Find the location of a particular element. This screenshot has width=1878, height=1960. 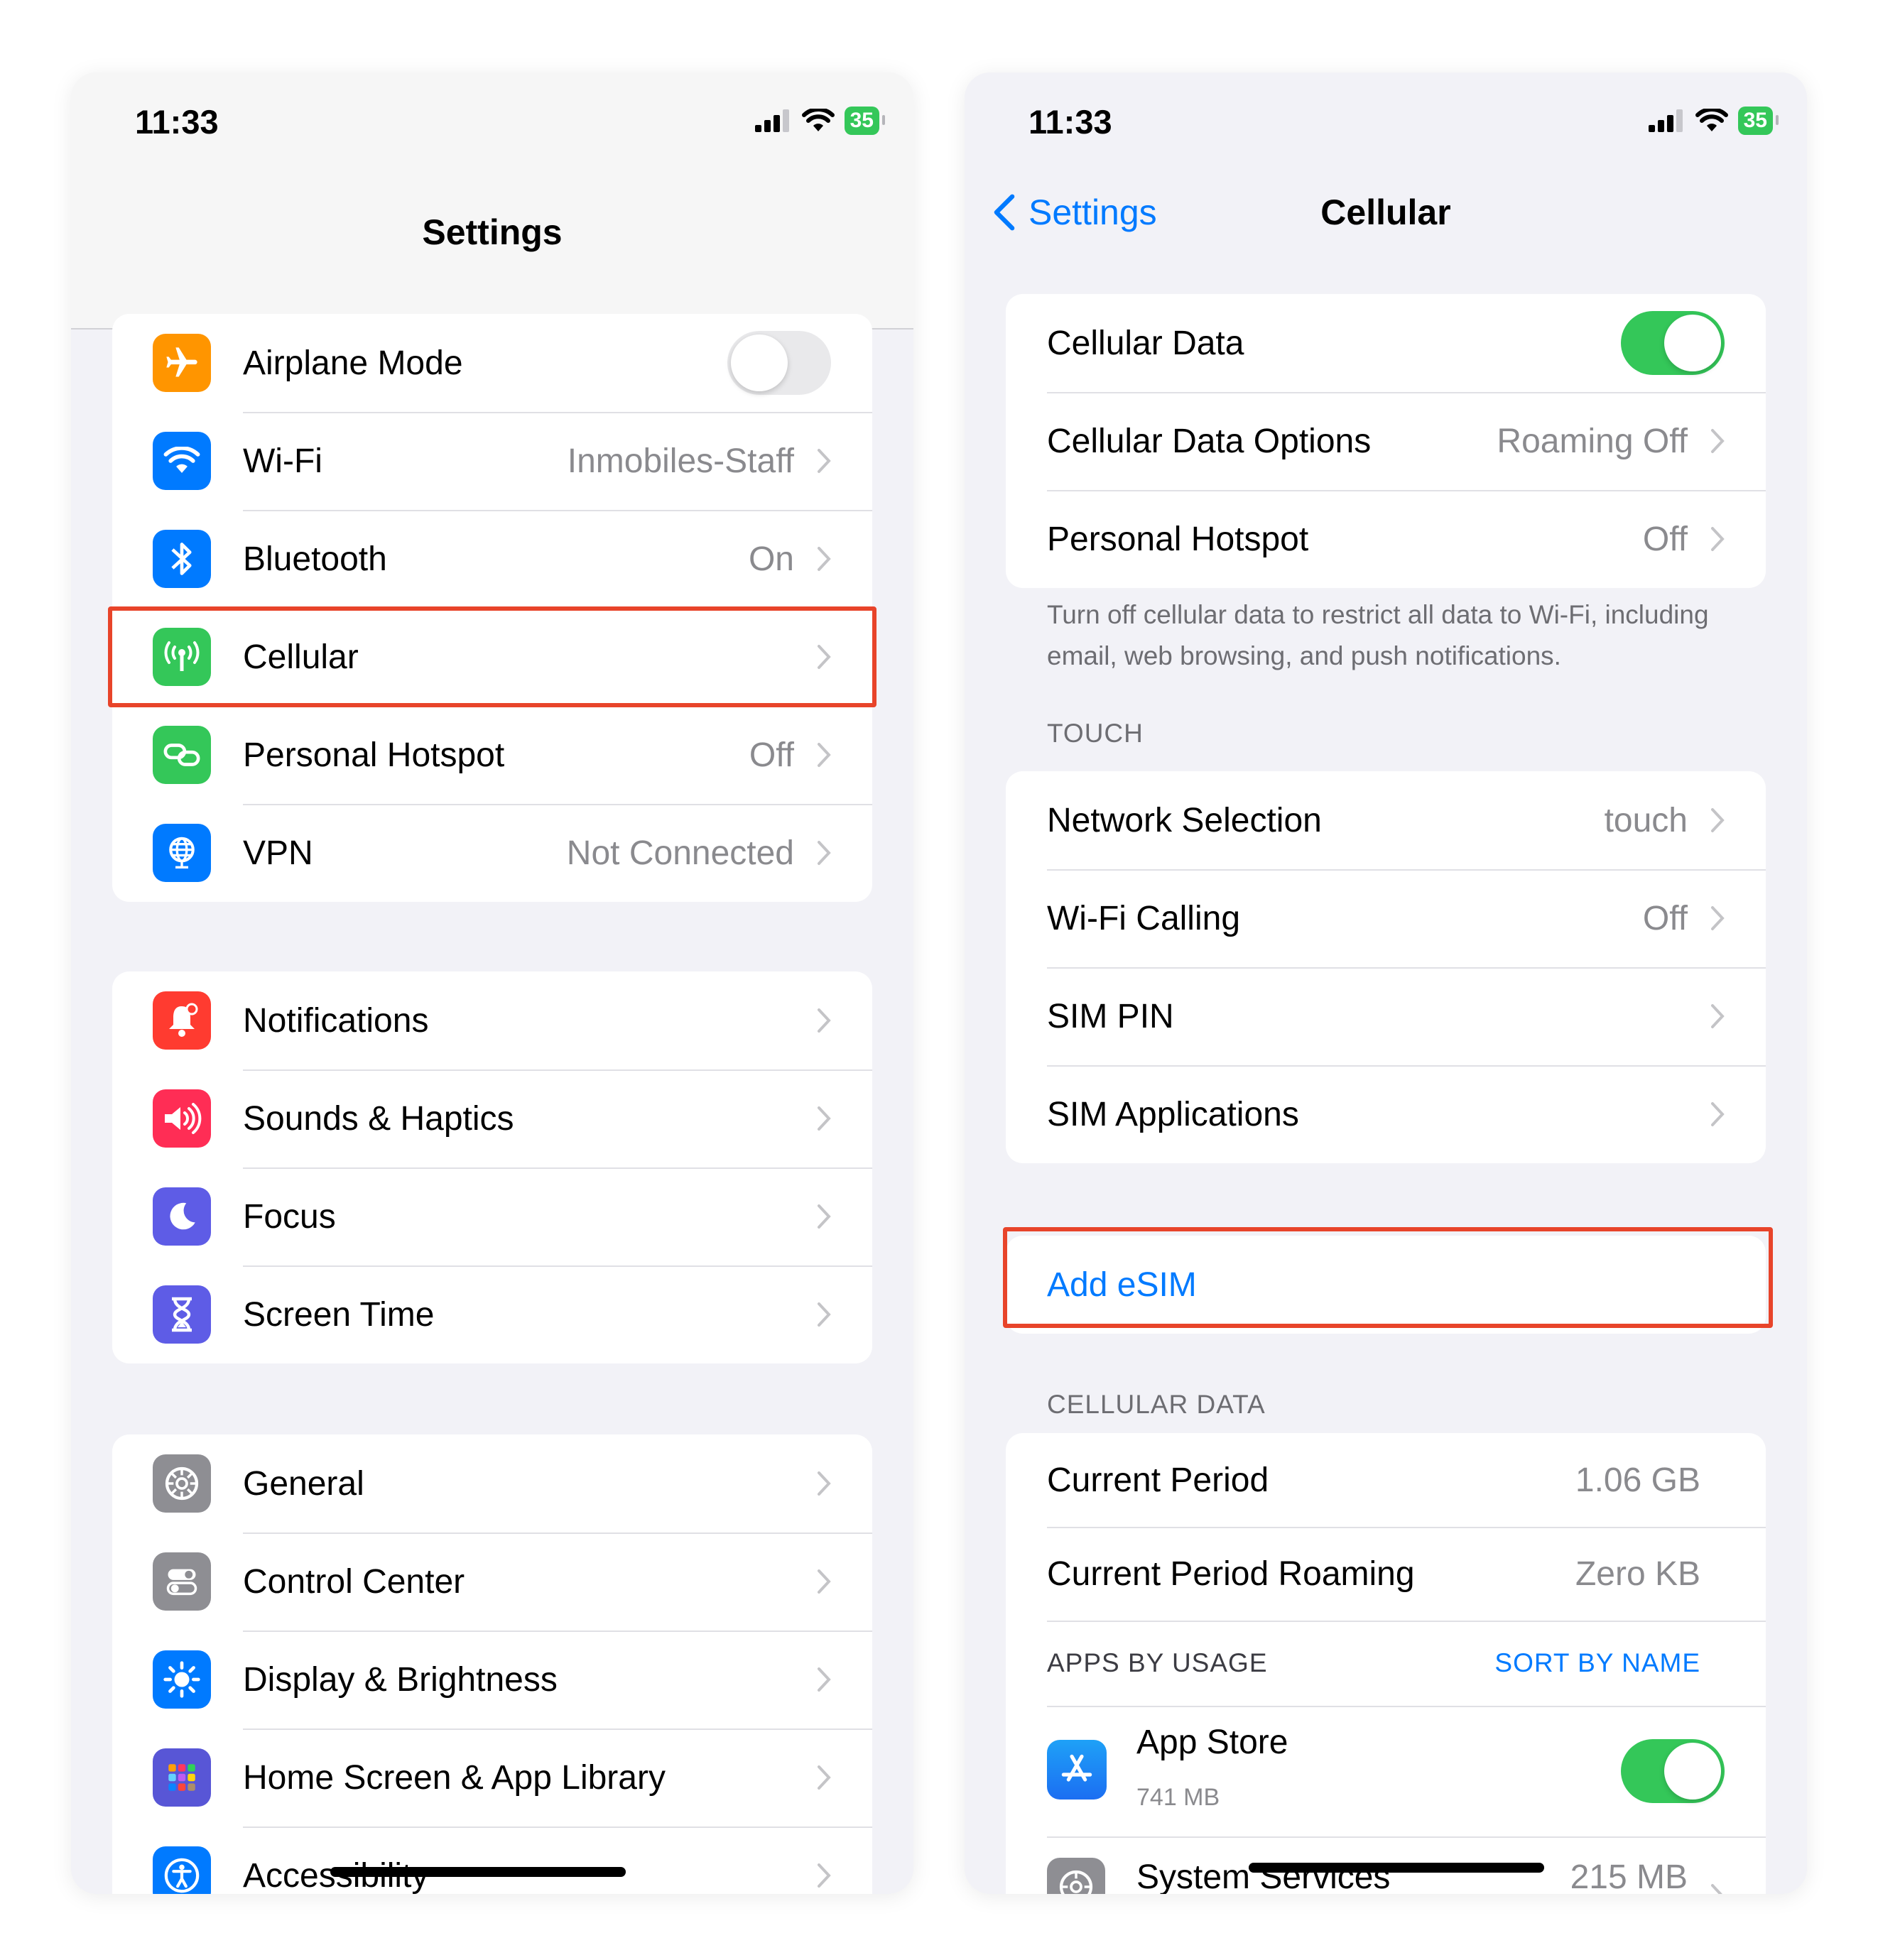

status-icons: 35 is located at coordinates (1713, 121).